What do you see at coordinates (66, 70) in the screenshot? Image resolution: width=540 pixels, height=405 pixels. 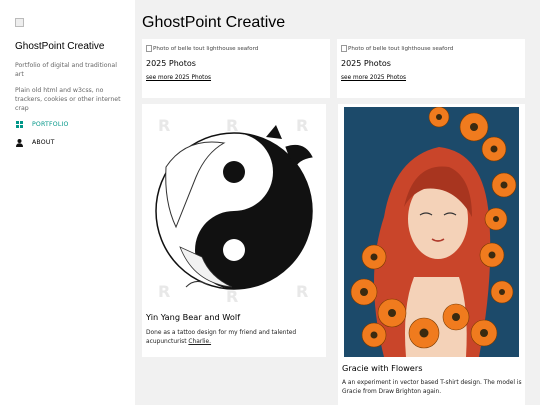 I see `site-tagline: Portfolio of digital and traditional art` at bounding box center [66, 70].